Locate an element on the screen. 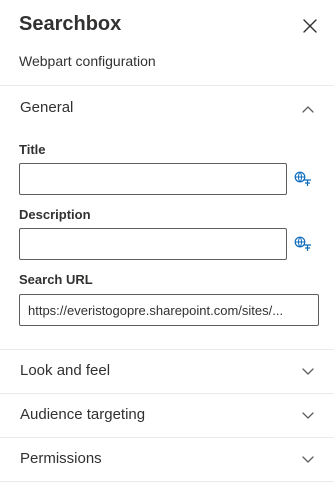 The width and height of the screenshot is (334, 493). section-audience-targeting: Audience targeting is located at coordinates (167, 416).